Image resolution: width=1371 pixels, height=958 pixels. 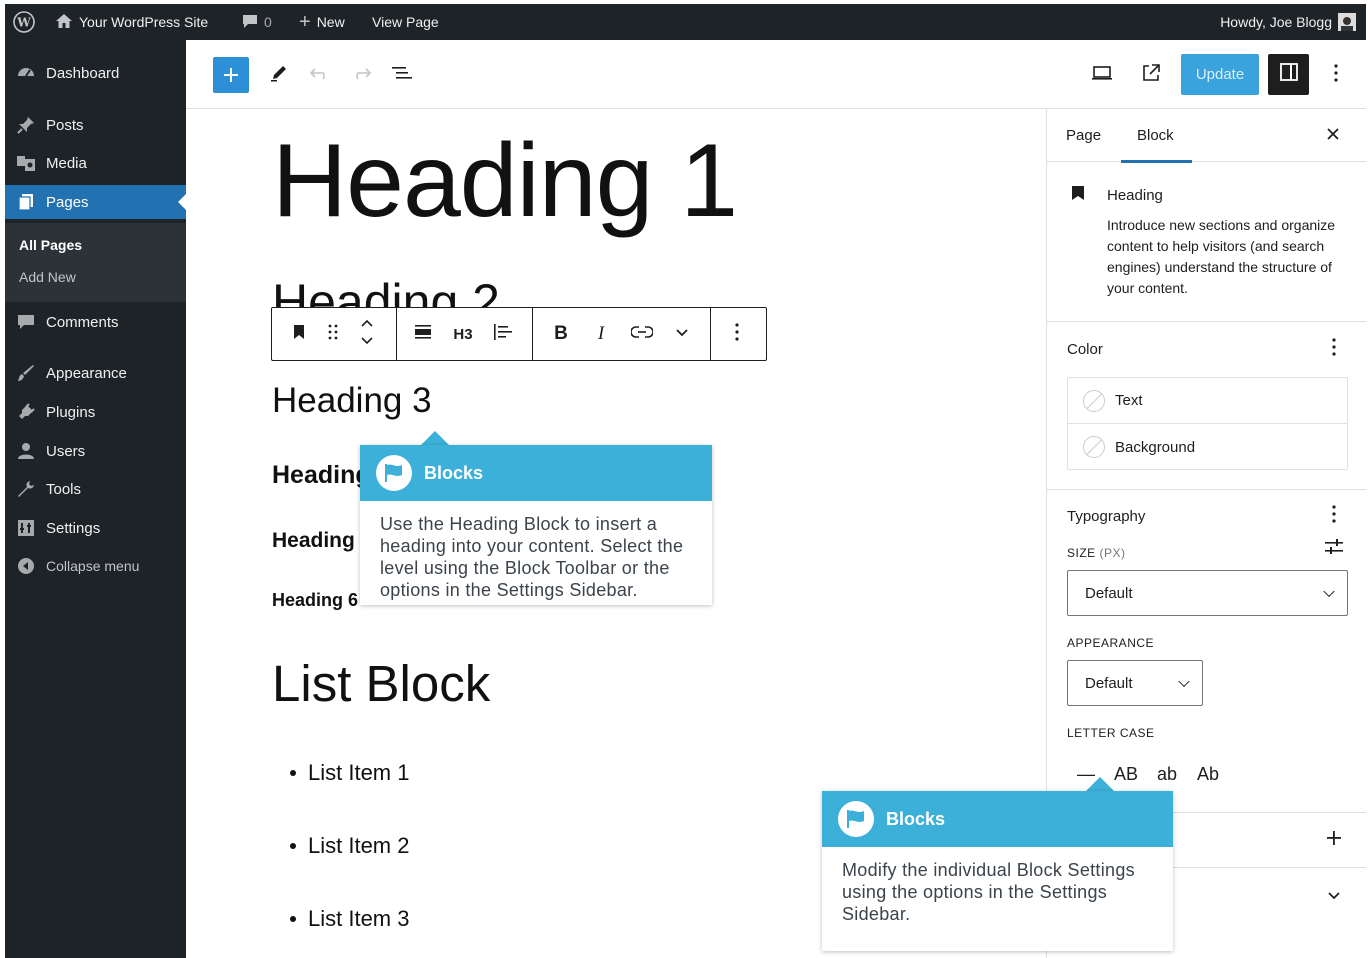 What do you see at coordinates (1334, 840) in the screenshot?
I see `expand-panel-button` at bounding box center [1334, 840].